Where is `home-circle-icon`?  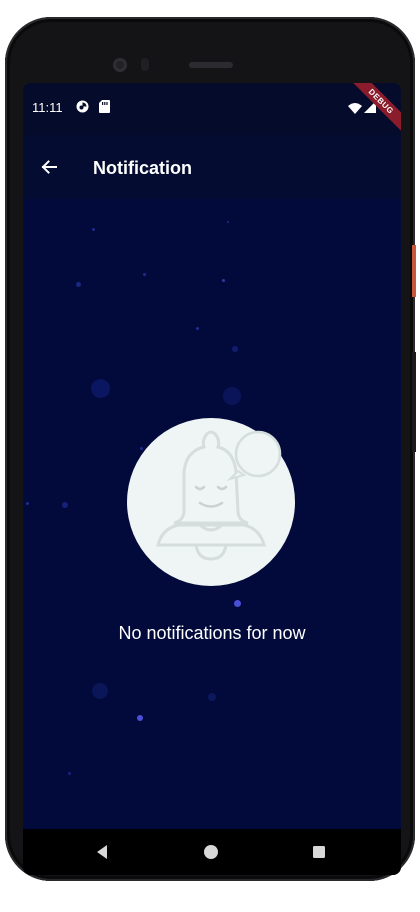 home-circle-icon is located at coordinates (211, 852).